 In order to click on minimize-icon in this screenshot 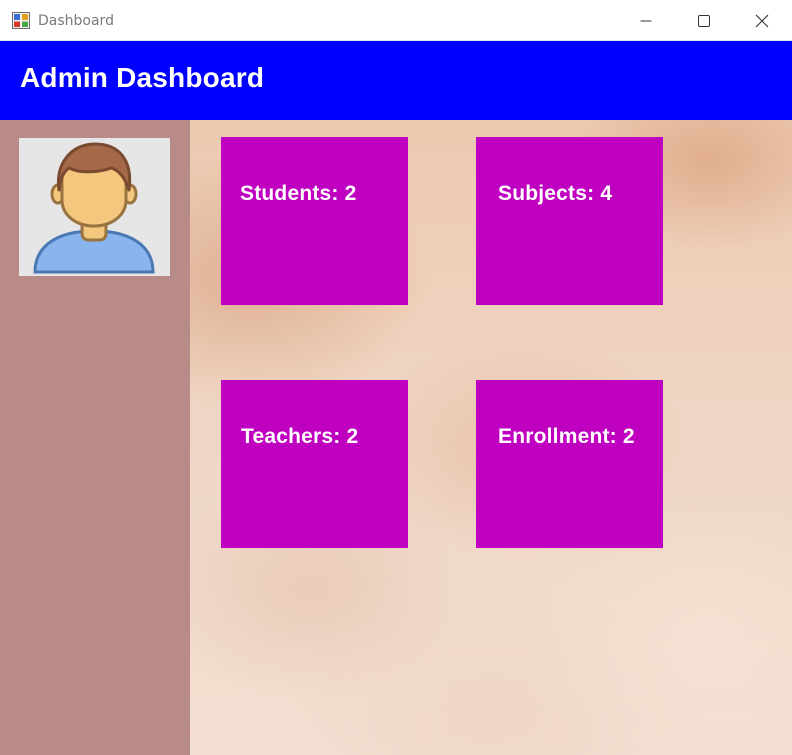, I will do `click(646, 20)`.